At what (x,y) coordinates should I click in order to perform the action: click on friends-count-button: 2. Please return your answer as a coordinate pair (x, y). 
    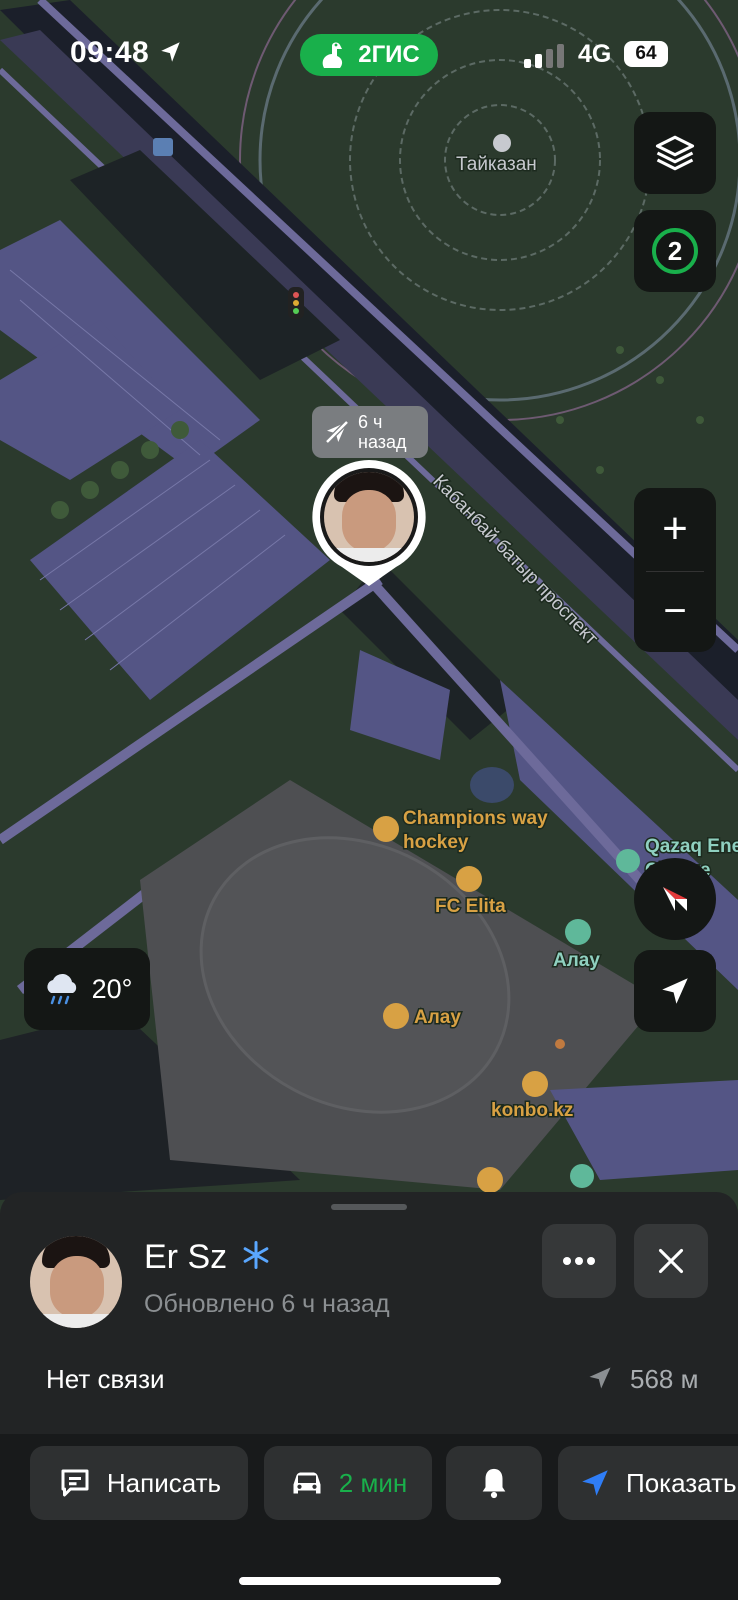
    Looking at the image, I should click on (675, 251).